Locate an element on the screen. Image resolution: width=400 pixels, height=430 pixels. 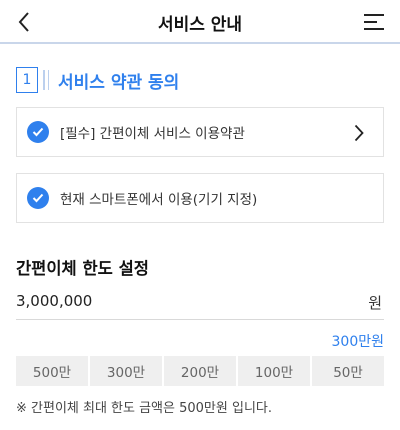
terms-agreement-label: [필수] 간편이체 서비스 이용약관 is located at coordinates (152, 134).